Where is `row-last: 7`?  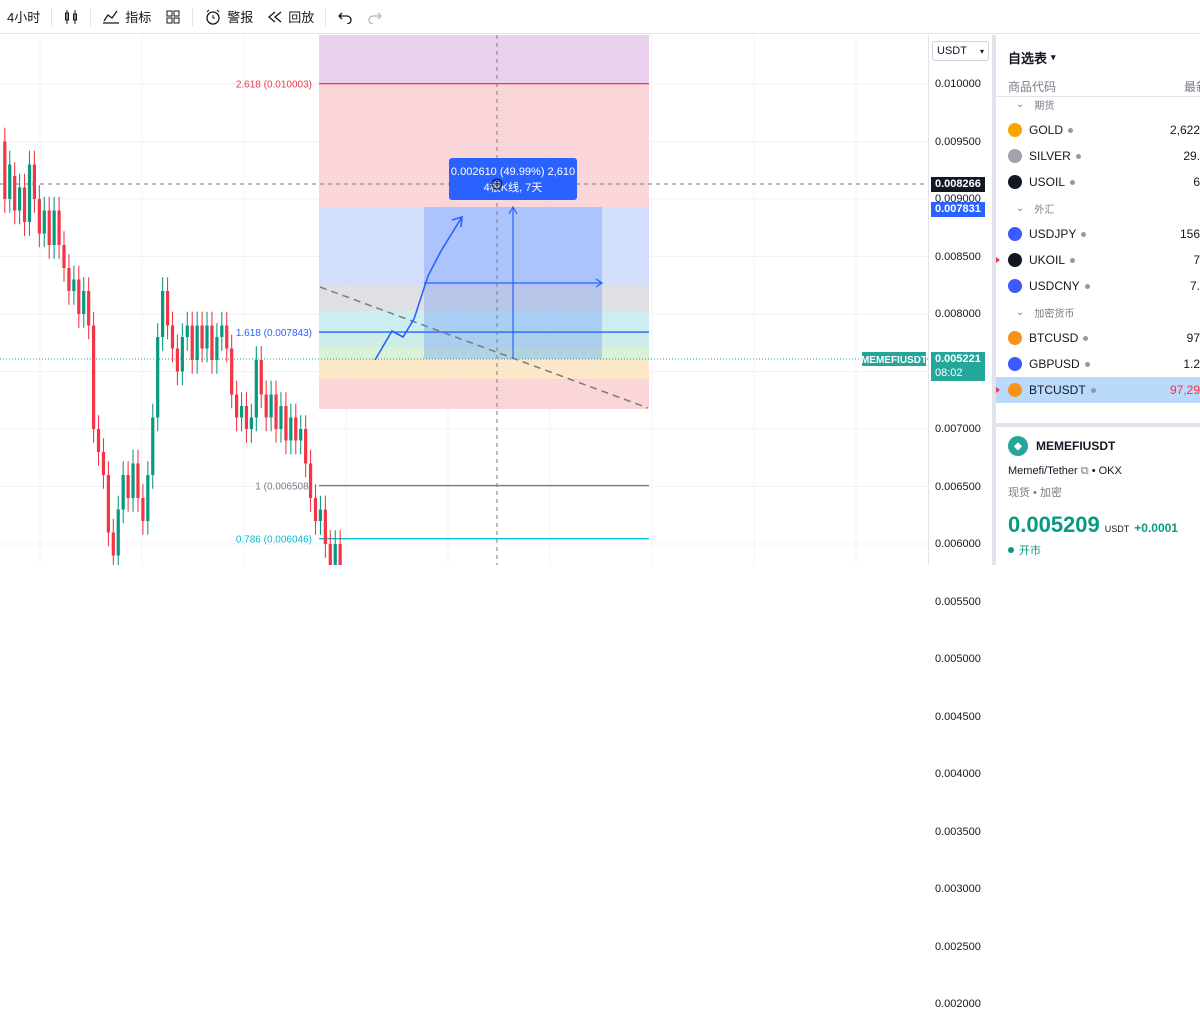 row-last: 7 is located at coordinates (1196, 260).